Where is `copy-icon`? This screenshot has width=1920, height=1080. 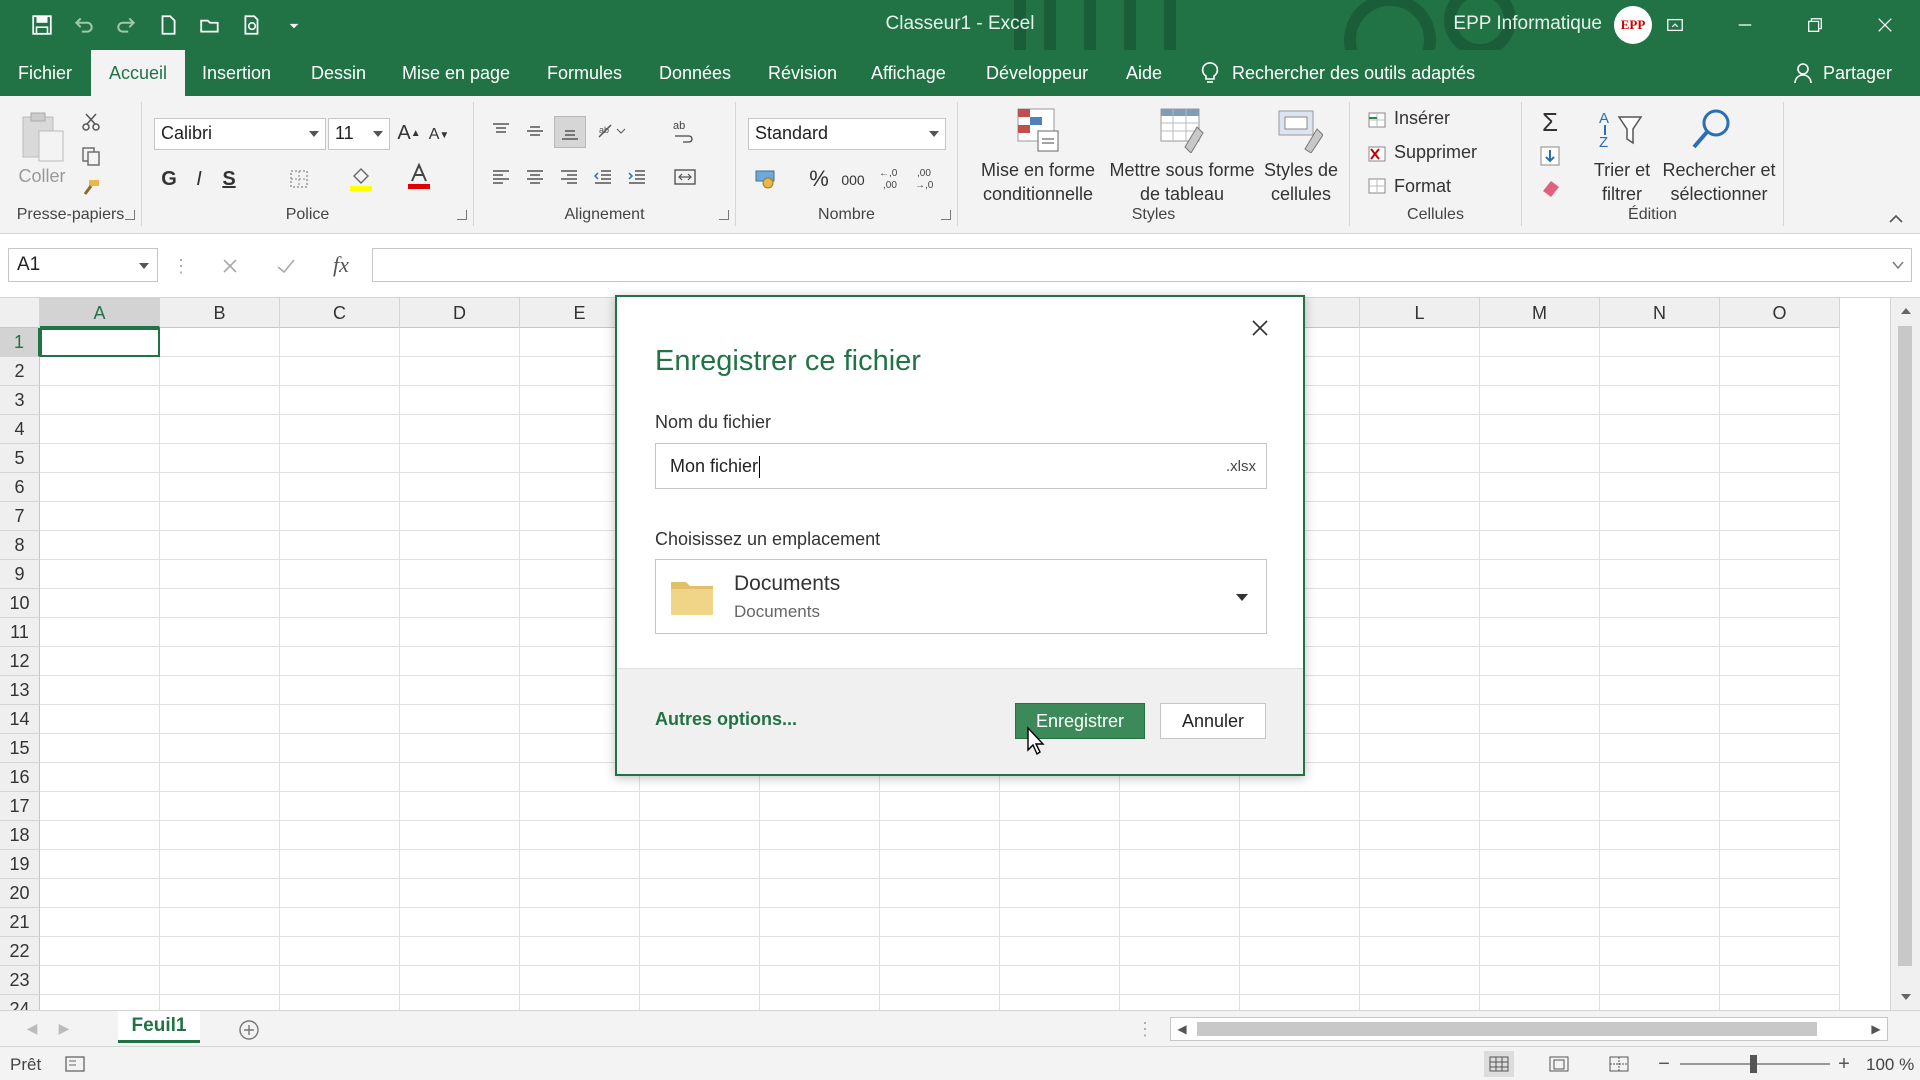
copy-icon is located at coordinates (91, 156).